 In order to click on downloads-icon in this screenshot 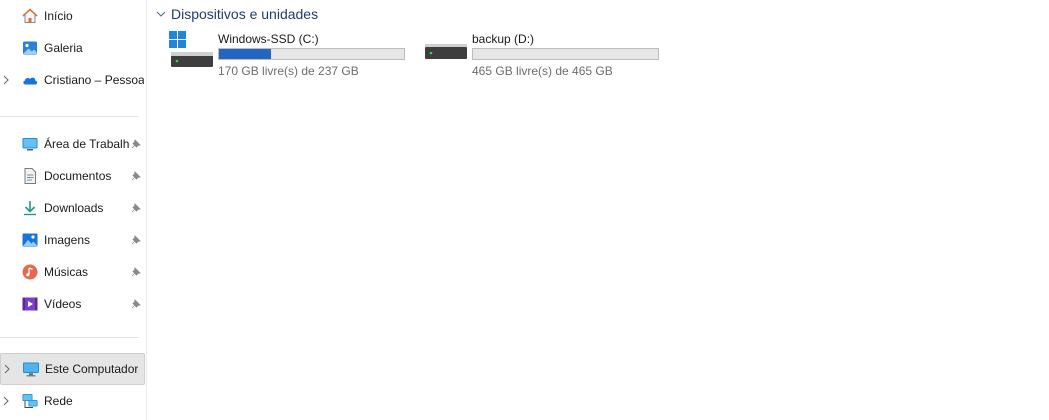, I will do `click(30, 208)`.